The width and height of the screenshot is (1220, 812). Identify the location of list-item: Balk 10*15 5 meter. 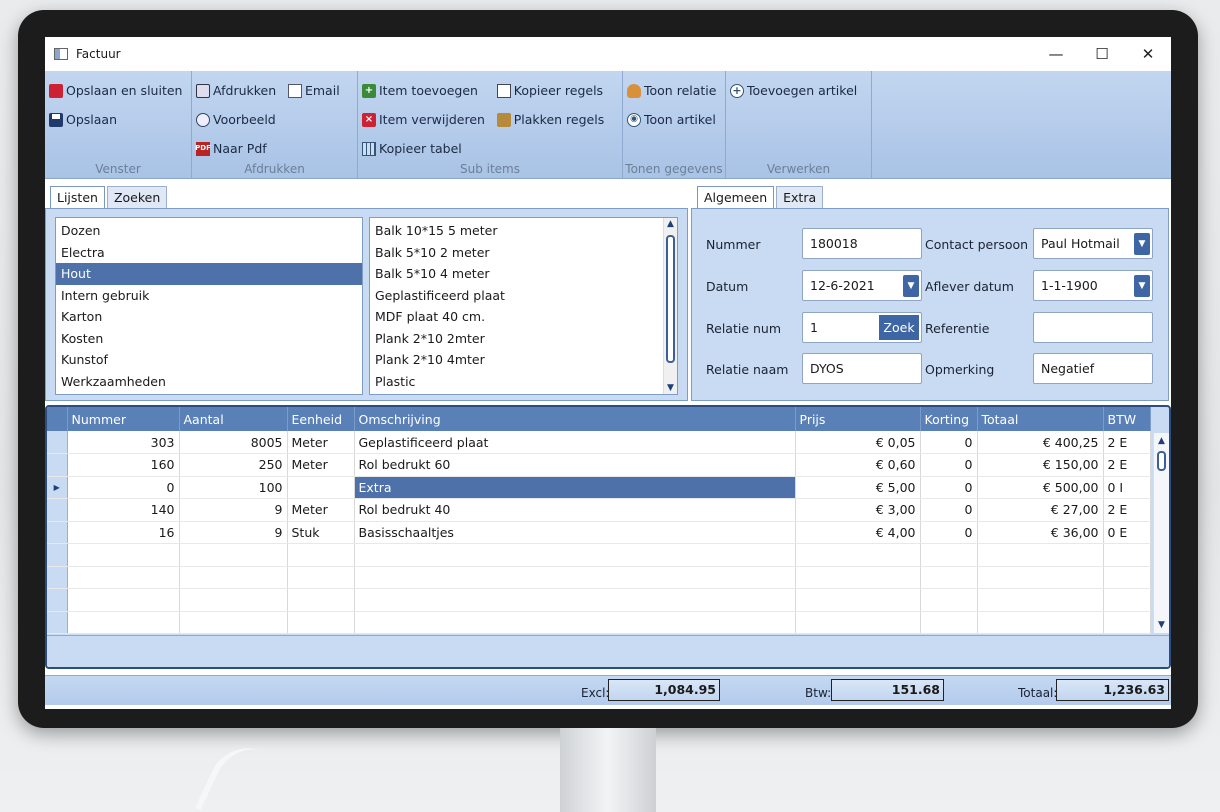
(523, 231).